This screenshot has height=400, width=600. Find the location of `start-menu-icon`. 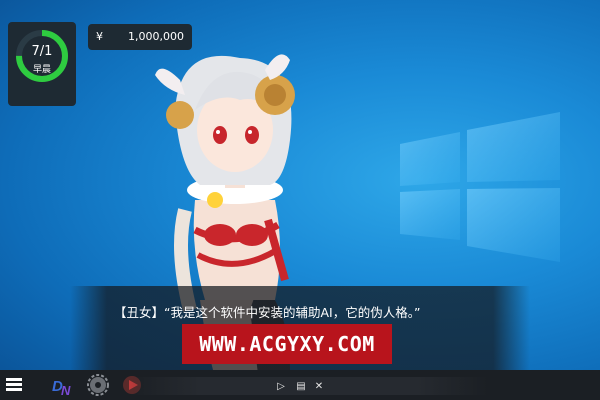

start-menu-icon is located at coordinates (14, 385).